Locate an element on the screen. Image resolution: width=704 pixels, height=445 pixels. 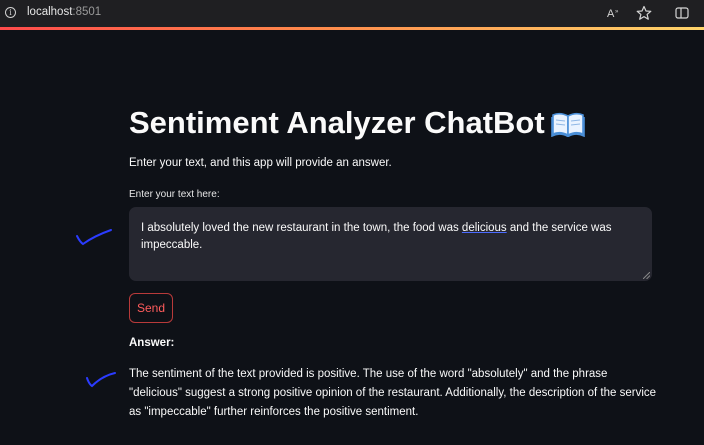
svg-text: A is located at coordinates (611, 14).